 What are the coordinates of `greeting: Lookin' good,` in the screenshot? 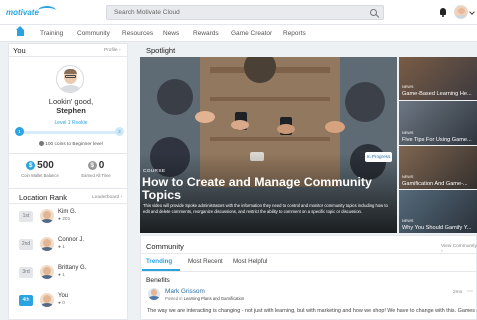 It's located at (71, 101).